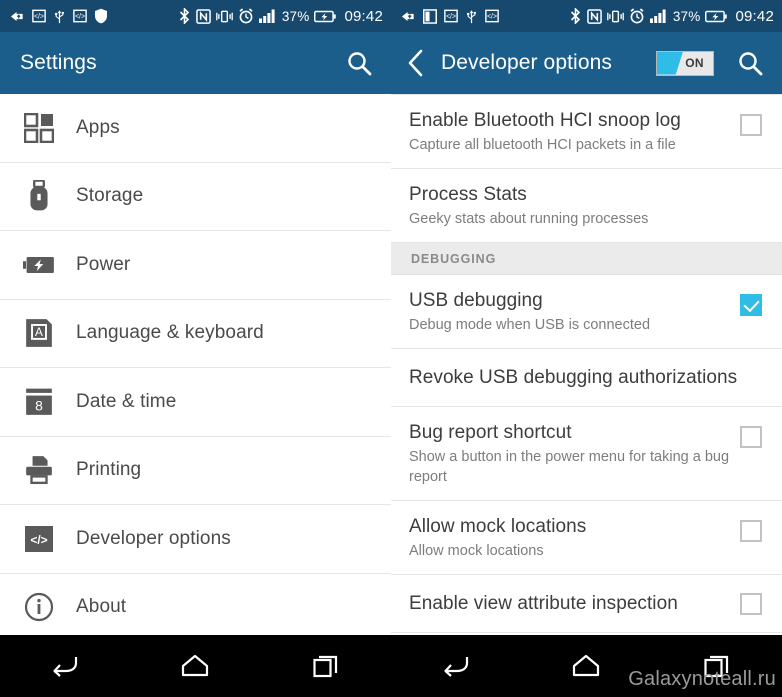  What do you see at coordinates (530, 325) in the screenshot?
I see `list-item-subtitle: Debug mode when USB is connected` at bounding box center [530, 325].